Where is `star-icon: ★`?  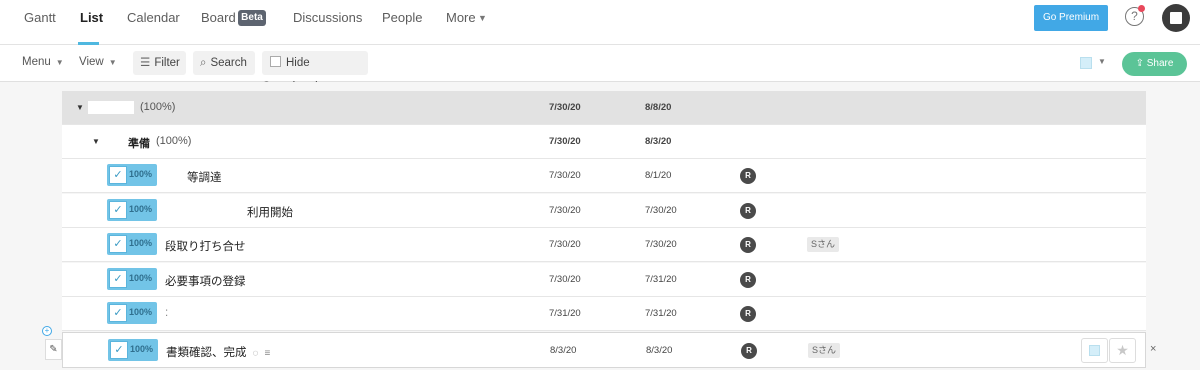
star-icon: ★ is located at coordinates (1122, 350).